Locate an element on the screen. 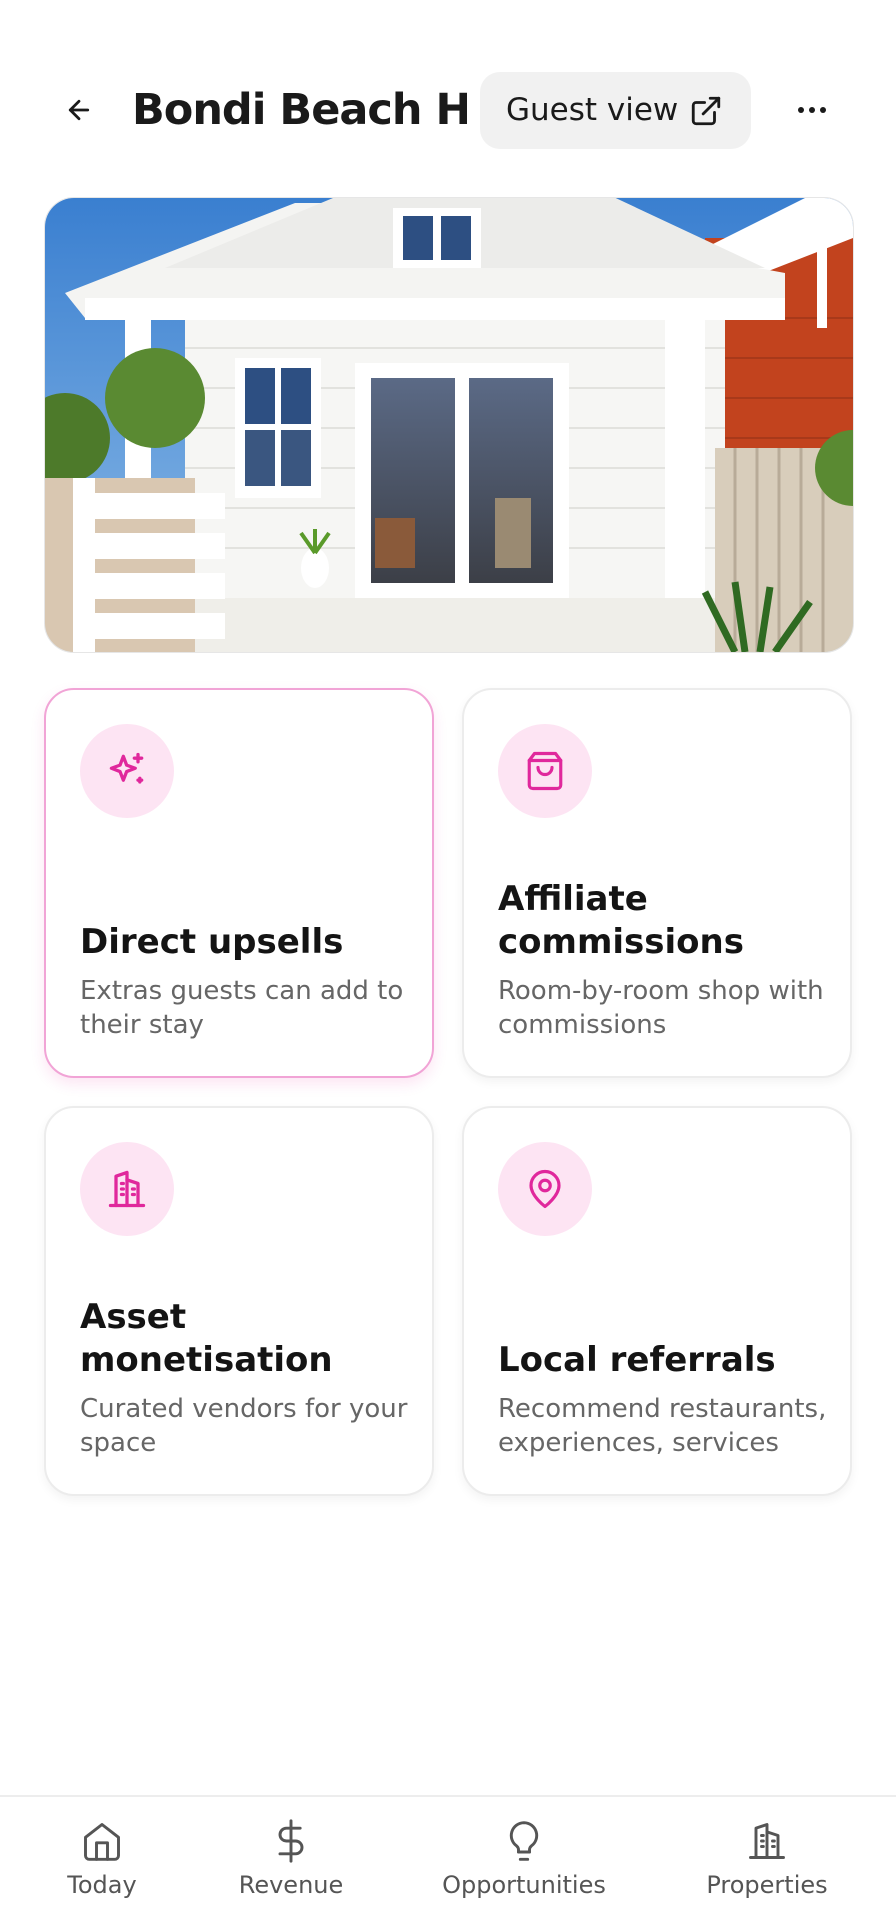 Image resolution: width=896 pixels, height=1922 pixels. guest-view-label: Guest view is located at coordinates (592, 110).